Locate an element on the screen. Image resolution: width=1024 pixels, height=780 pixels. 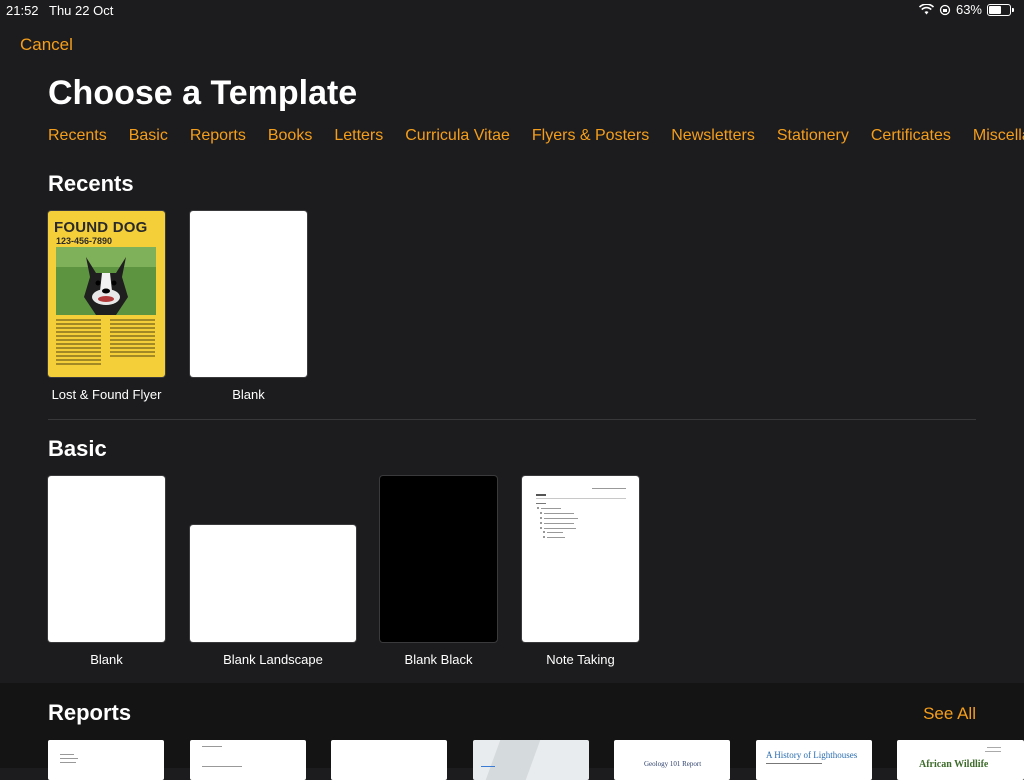
cancel-button: Cancel is located at coordinates (46, 45).